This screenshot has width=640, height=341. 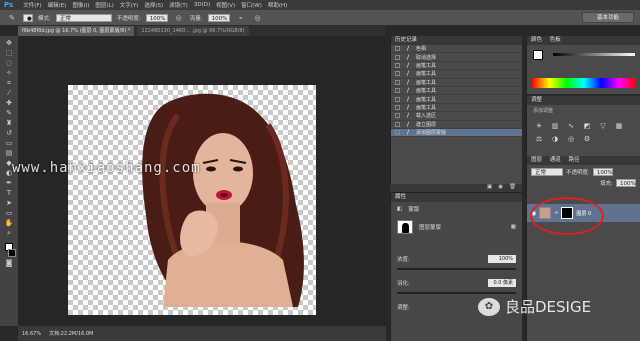 I want to click on menu-window: 窗口(W), so click(x=251, y=5).